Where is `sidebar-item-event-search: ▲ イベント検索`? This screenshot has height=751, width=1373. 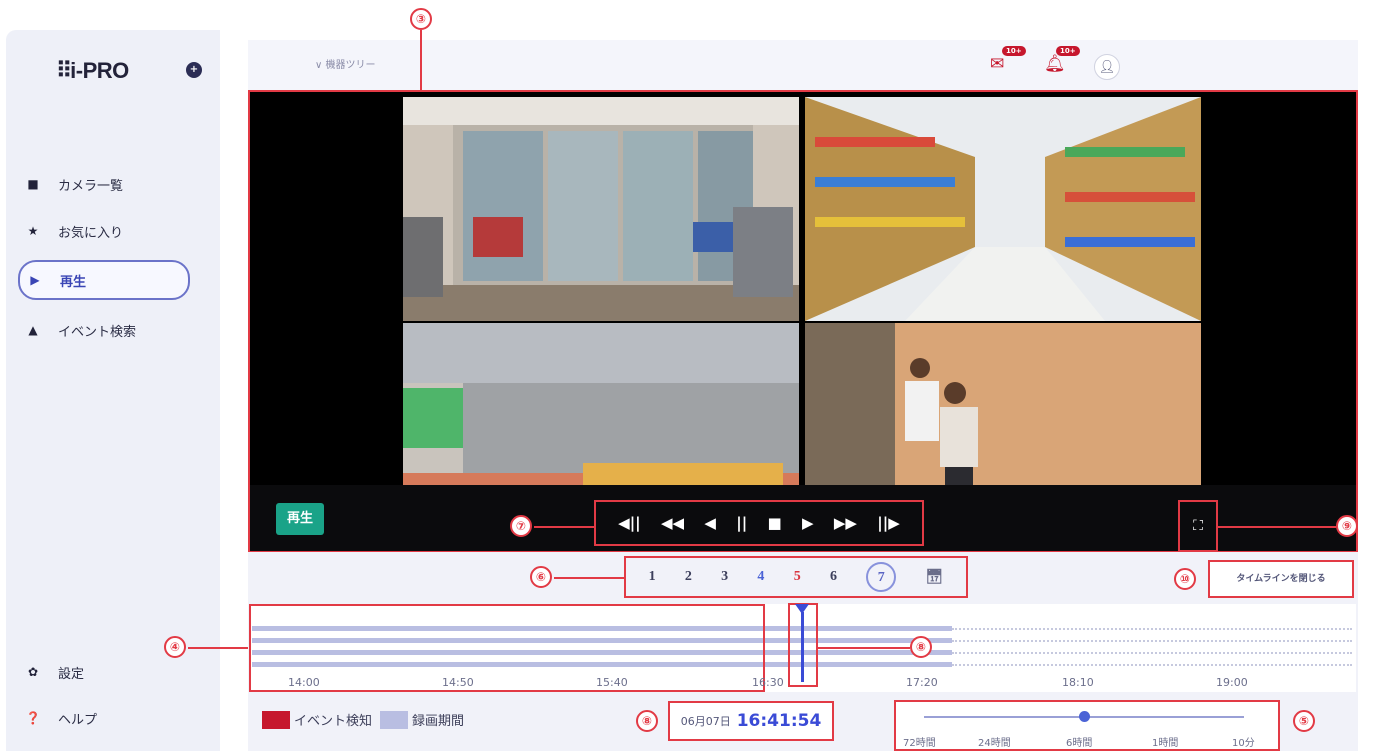
sidebar-item-event-search: ▲ イベント検索 is located at coordinates (104, 330).